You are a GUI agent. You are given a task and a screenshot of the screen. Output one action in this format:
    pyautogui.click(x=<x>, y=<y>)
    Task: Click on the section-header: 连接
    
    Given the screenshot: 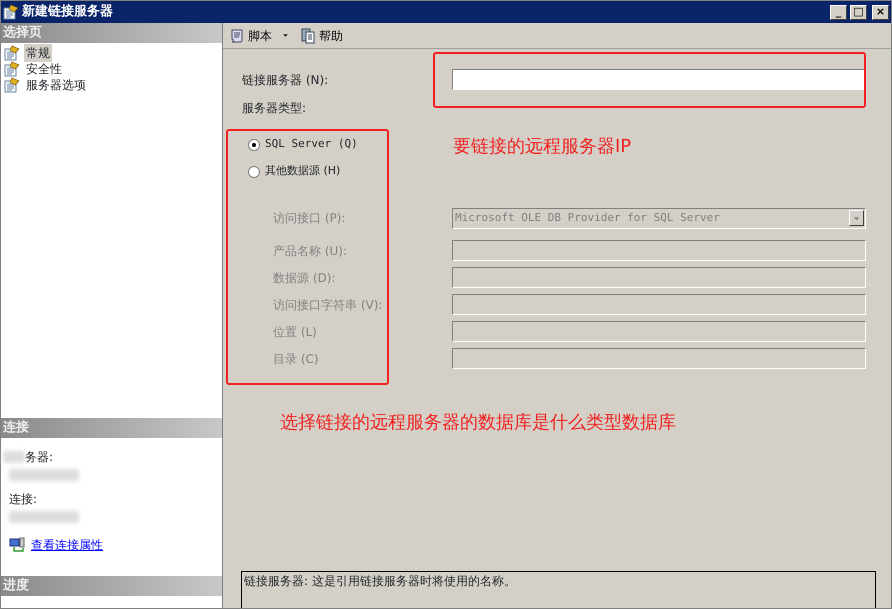 What is the action you would take?
    pyautogui.click(x=111, y=428)
    